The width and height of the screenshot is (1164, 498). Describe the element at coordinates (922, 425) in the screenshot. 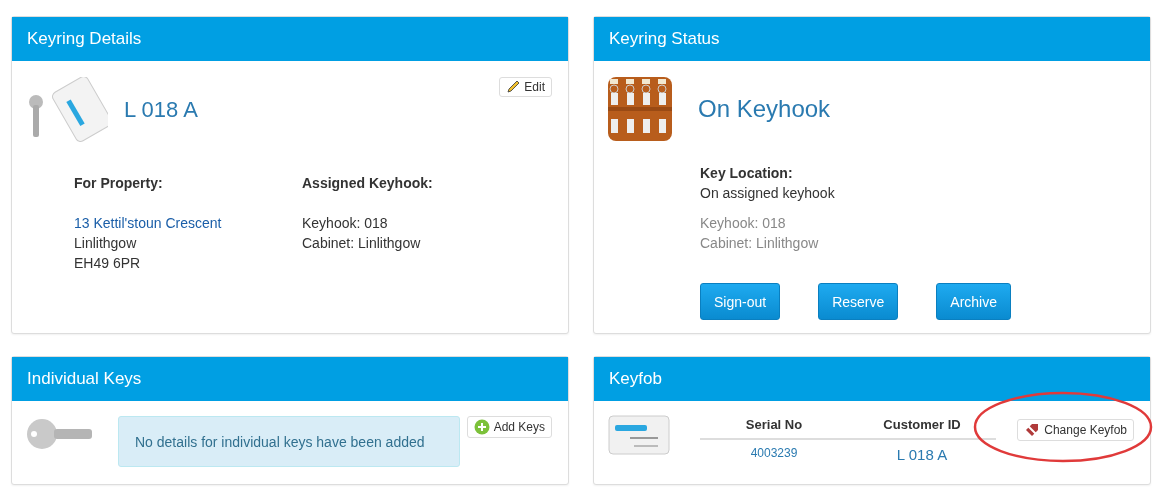

I see `column-header: Customer ID` at that location.